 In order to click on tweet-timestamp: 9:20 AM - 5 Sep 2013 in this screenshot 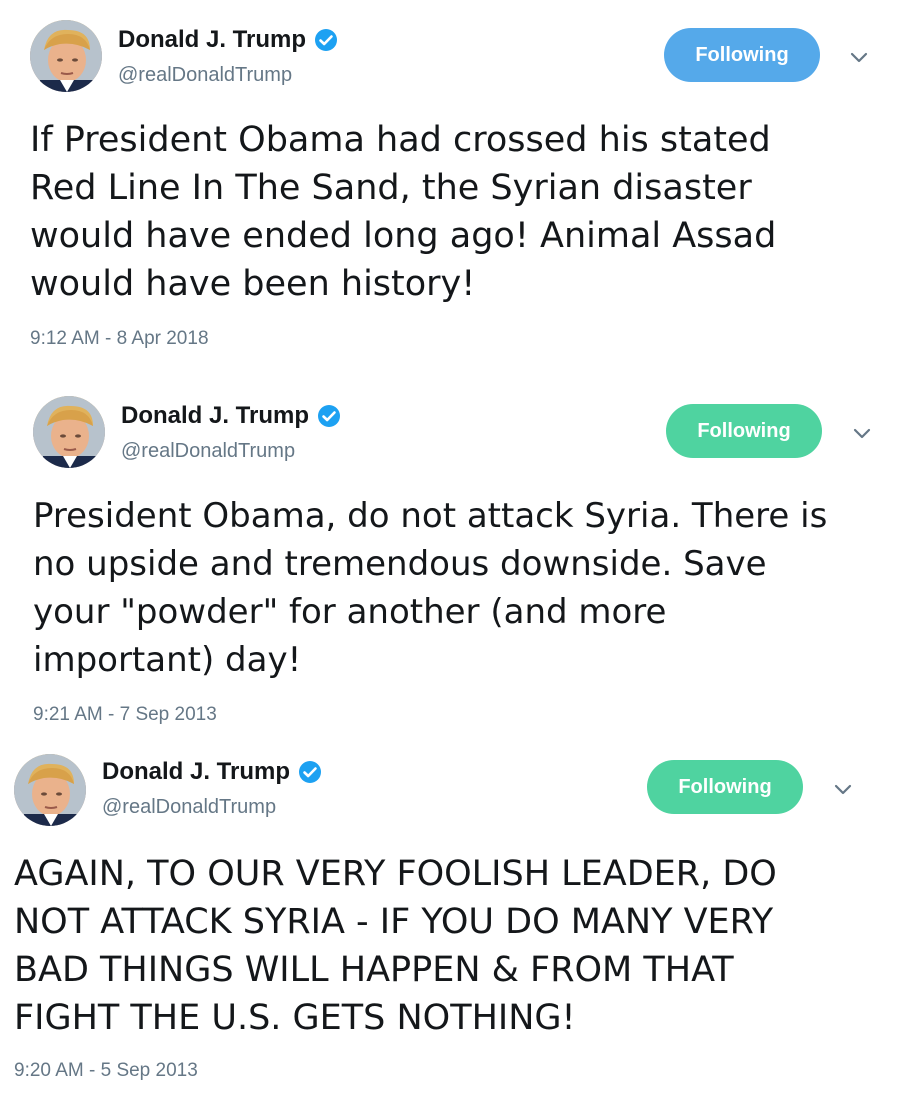, I will do `click(106, 1071)`.